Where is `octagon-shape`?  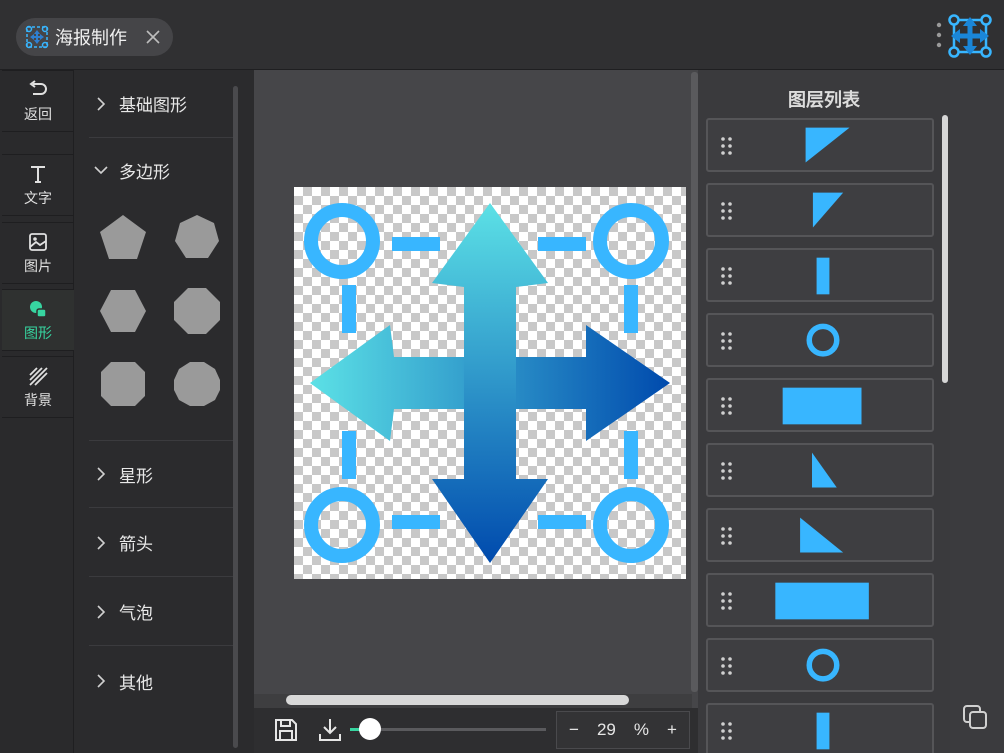
octagon-shape is located at coordinates (197, 311).